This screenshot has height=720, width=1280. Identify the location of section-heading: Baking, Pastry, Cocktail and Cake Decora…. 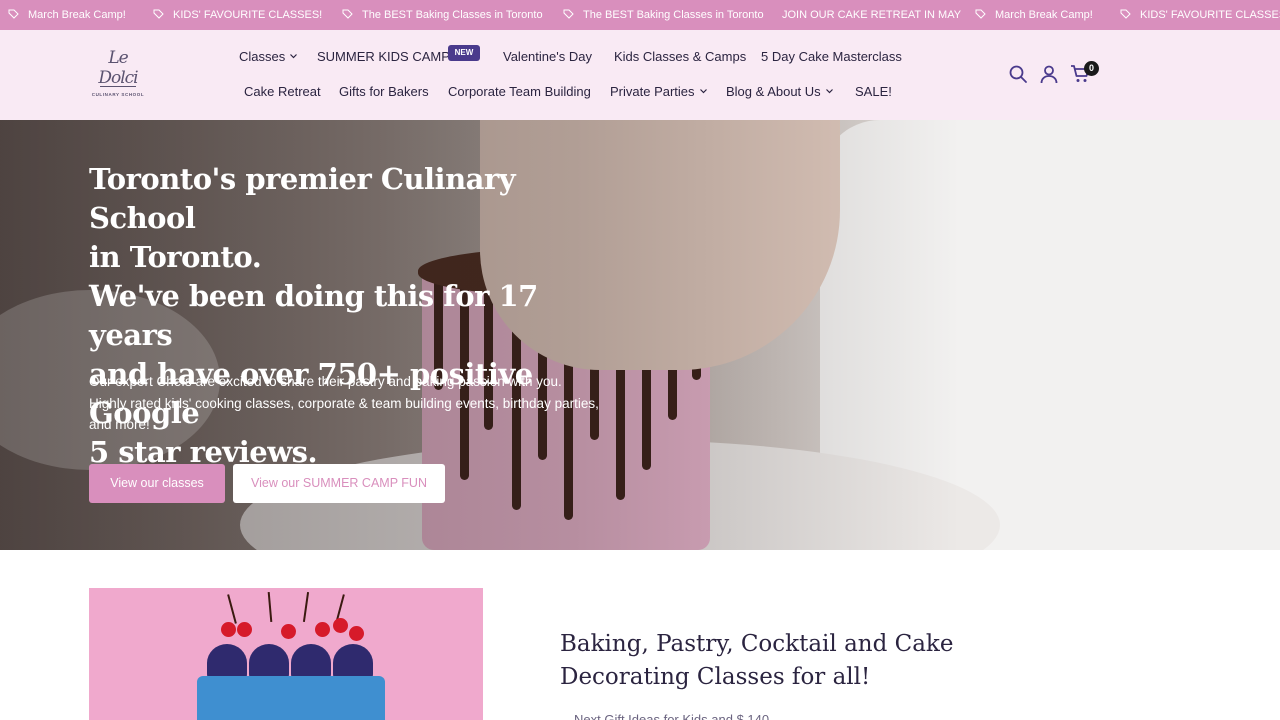
(757, 660).